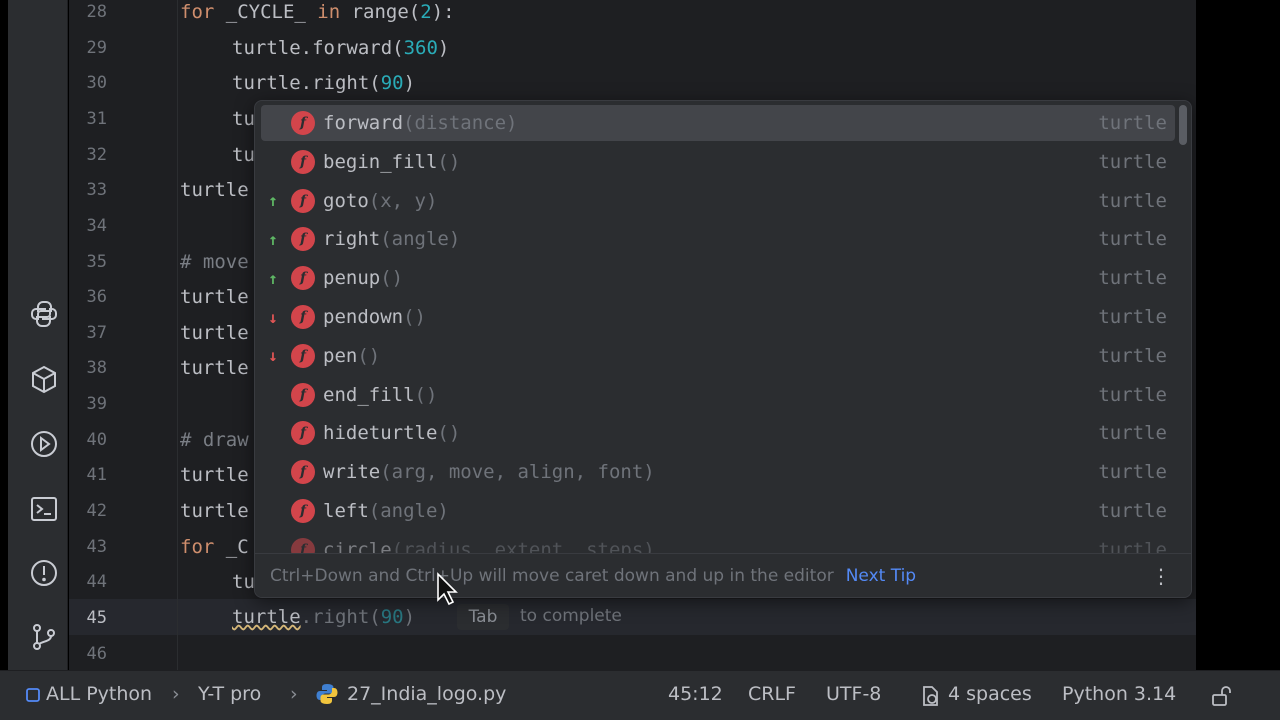 This screenshot has width=1280, height=720. Describe the element at coordinates (44, 637) in the screenshot. I see `git-icon` at that location.